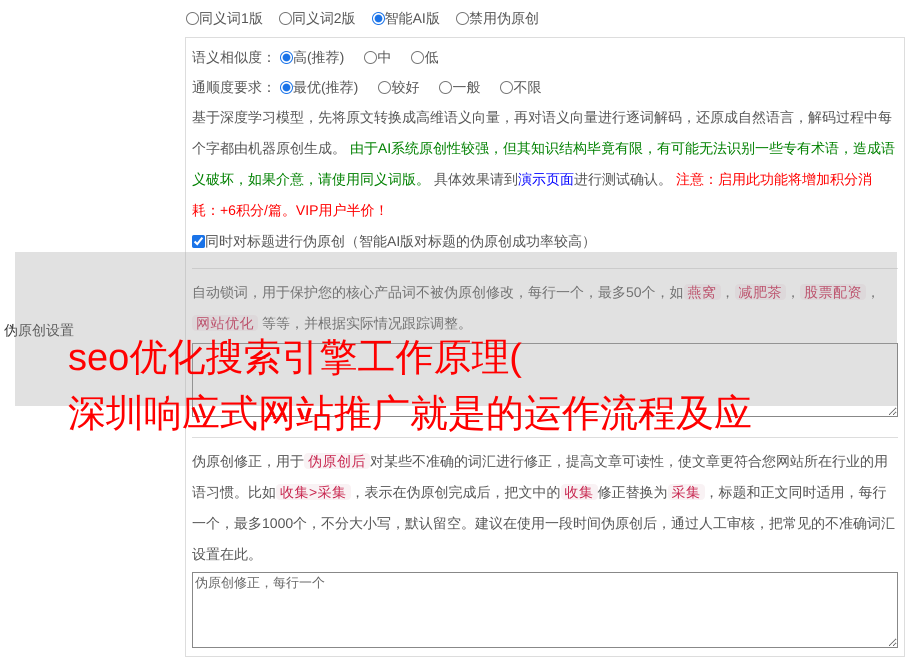 This screenshot has width=911, height=658. Describe the element at coordinates (224, 18) in the screenshot. I see `radio-option: 同义词1版` at that location.